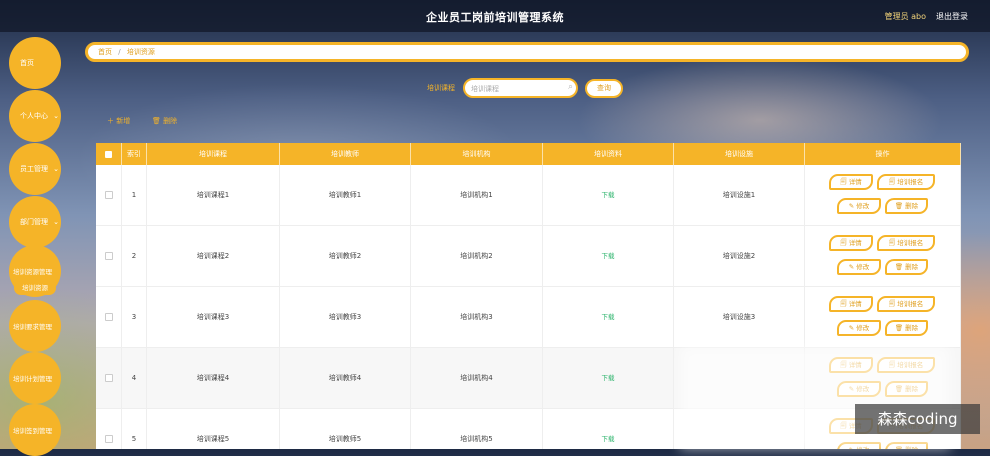 The image size is (990, 456). I want to click on sidebar-item-label: 培训签到管理, so click(32, 431).